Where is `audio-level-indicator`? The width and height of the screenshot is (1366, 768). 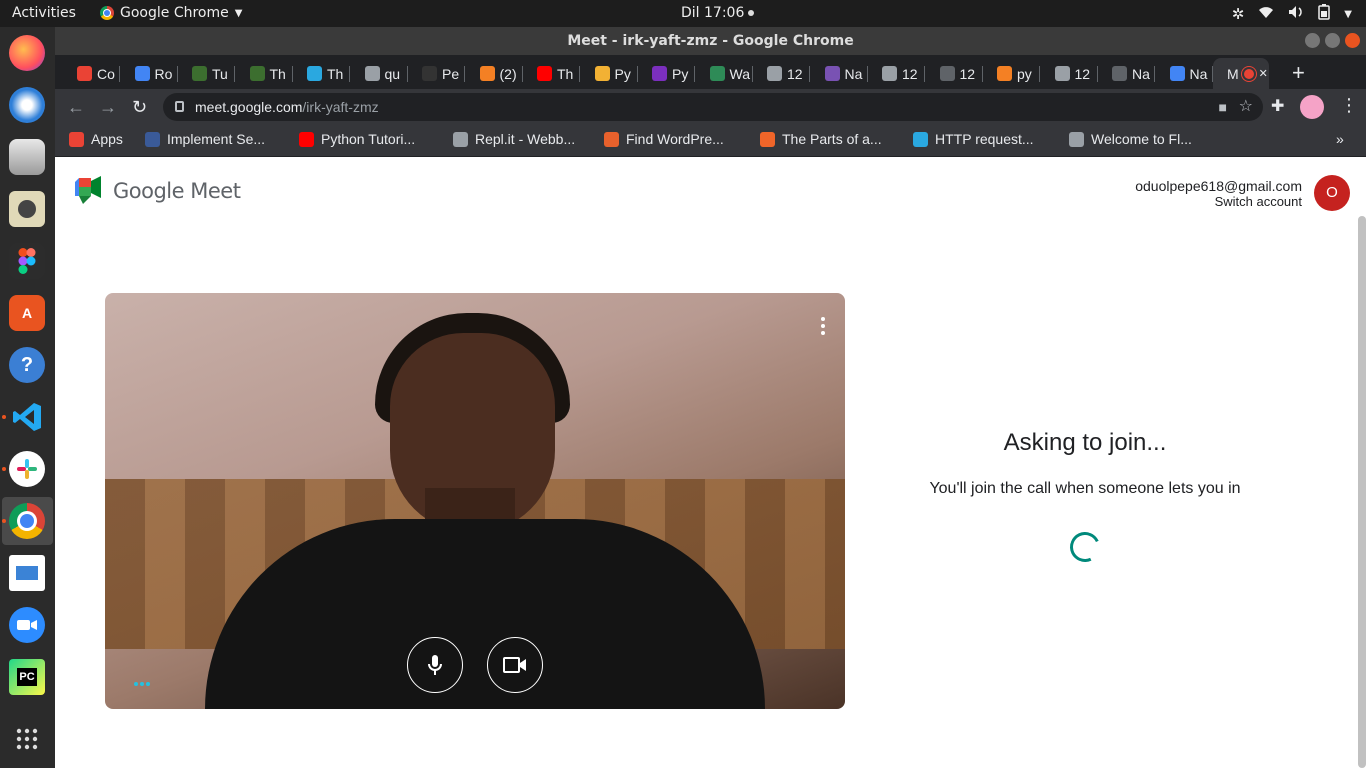 audio-level-indicator is located at coordinates (142, 684).